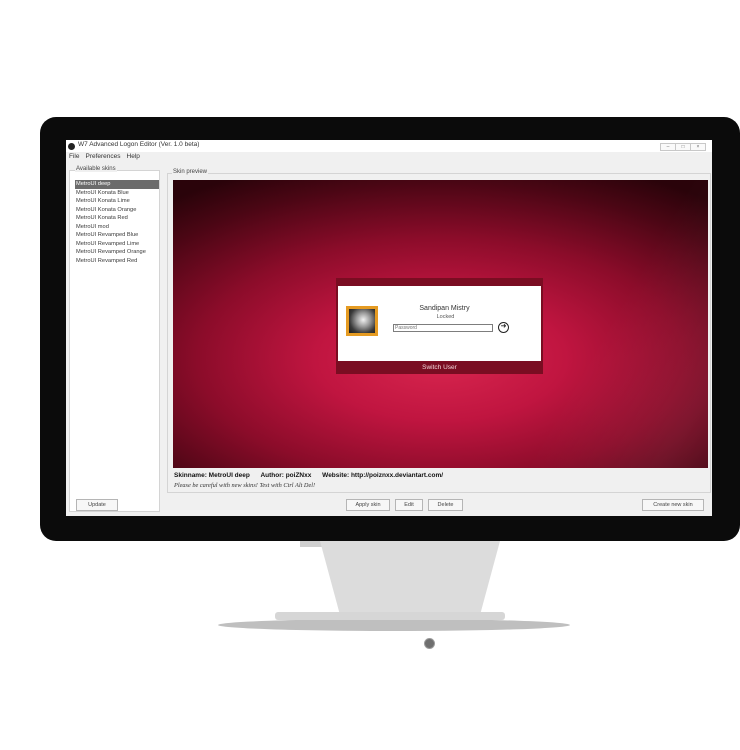  Describe the element at coordinates (443, 328) in the screenshot. I see `password-field` at that location.